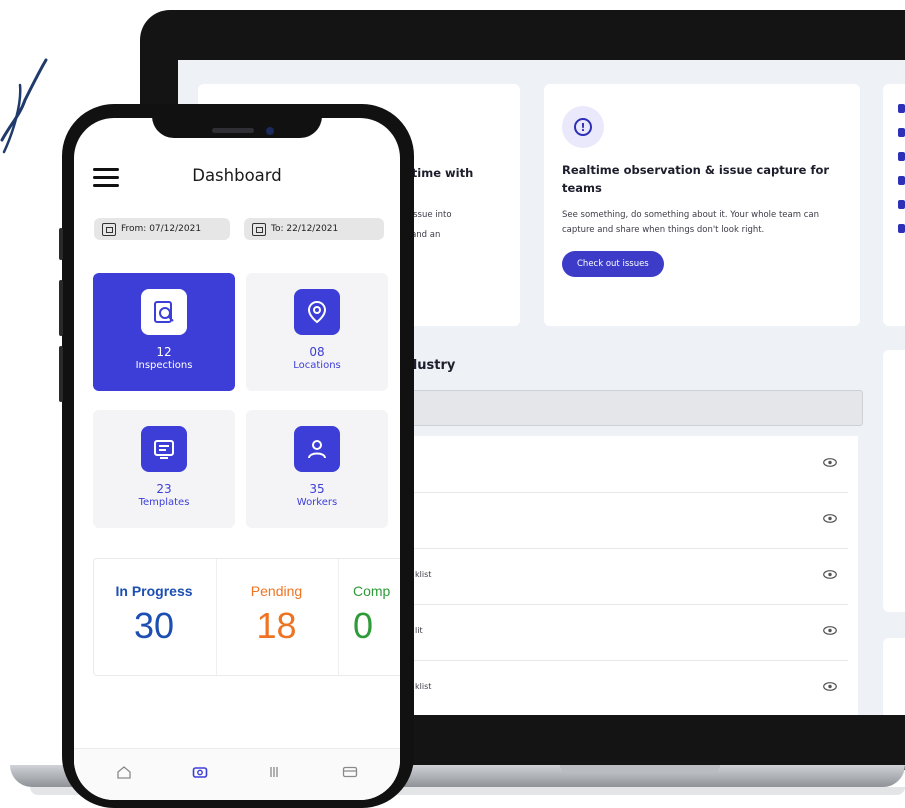 Image resolution: width=905 pixels, height=808 pixels. I want to click on home-icon, so click(124, 772).